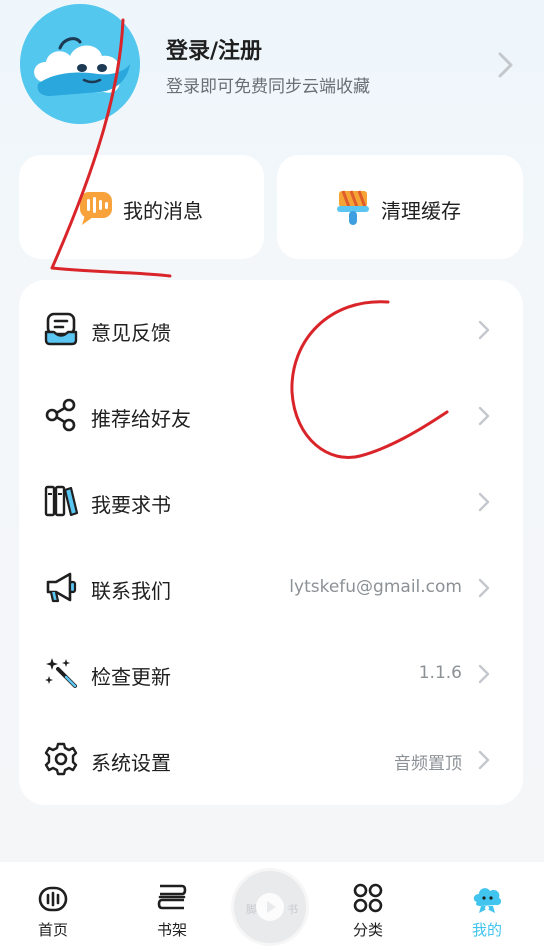  What do you see at coordinates (163, 211) in the screenshot?
I see `my-messages-label: 我的消息` at bounding box center [163, 211].